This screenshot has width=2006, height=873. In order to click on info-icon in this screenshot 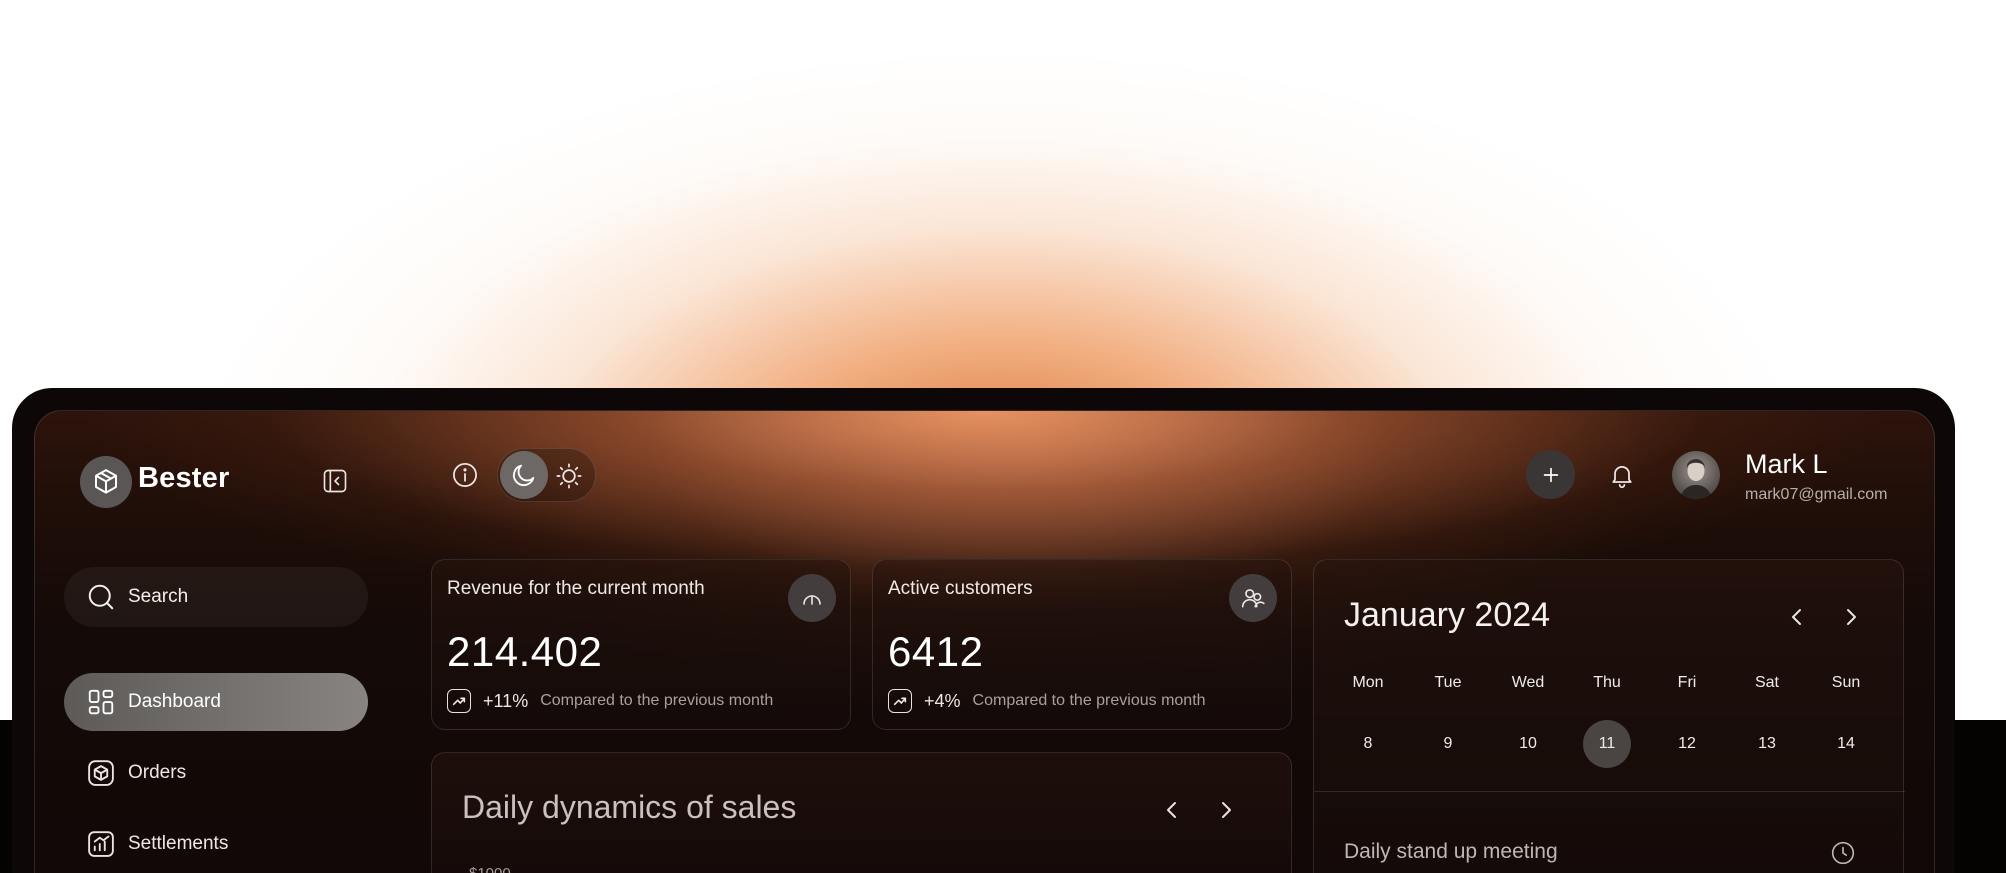, I will do `click(465, 475)`.